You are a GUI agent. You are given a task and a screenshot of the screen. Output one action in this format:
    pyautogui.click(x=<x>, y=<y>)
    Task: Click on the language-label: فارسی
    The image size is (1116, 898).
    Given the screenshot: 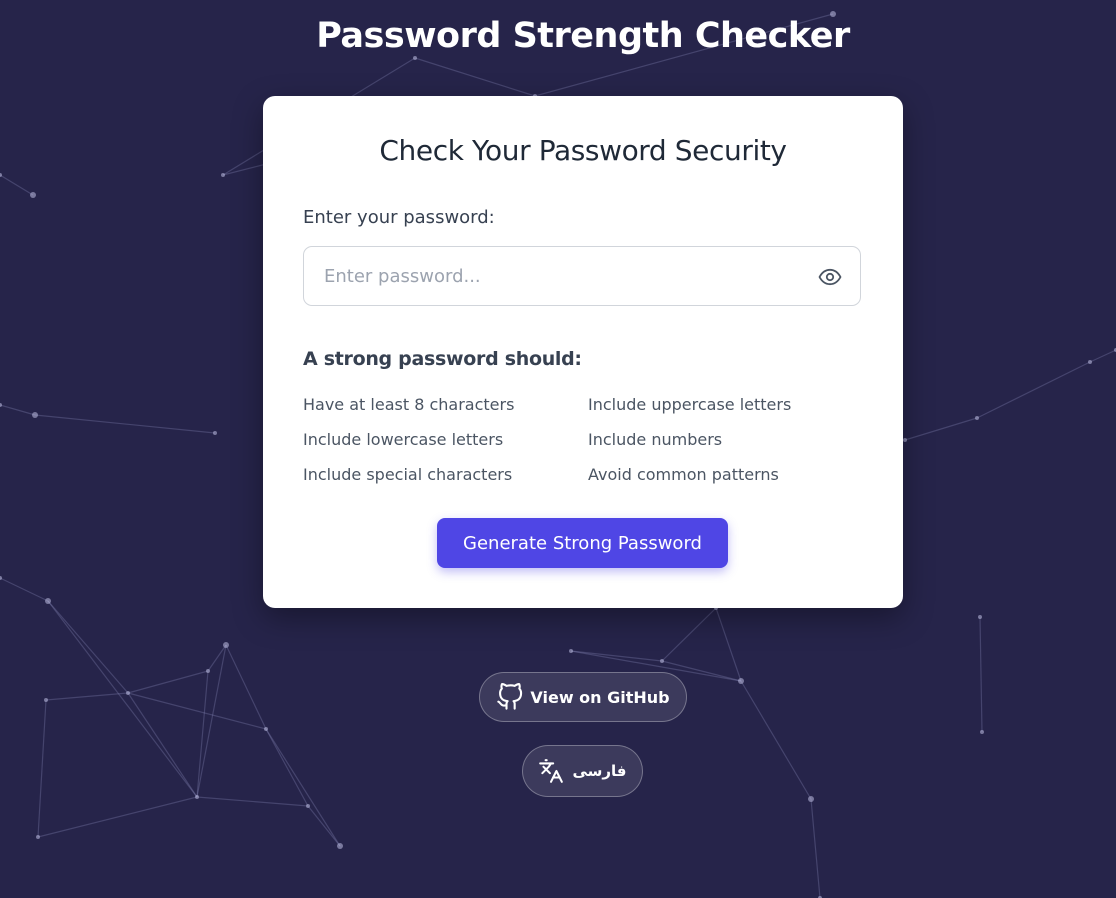 What is the action you would take?
    pyautogui.click(x=599, y=771)
    